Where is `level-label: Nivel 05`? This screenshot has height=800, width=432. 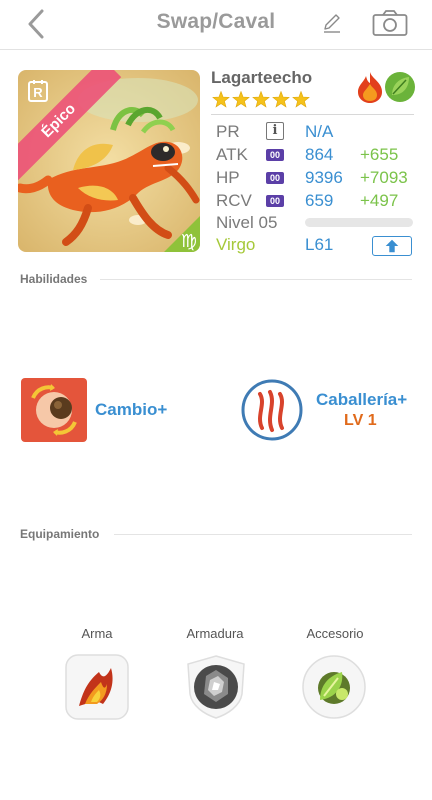
level-label: Nivel 05 is located at coordinates (247, 222).